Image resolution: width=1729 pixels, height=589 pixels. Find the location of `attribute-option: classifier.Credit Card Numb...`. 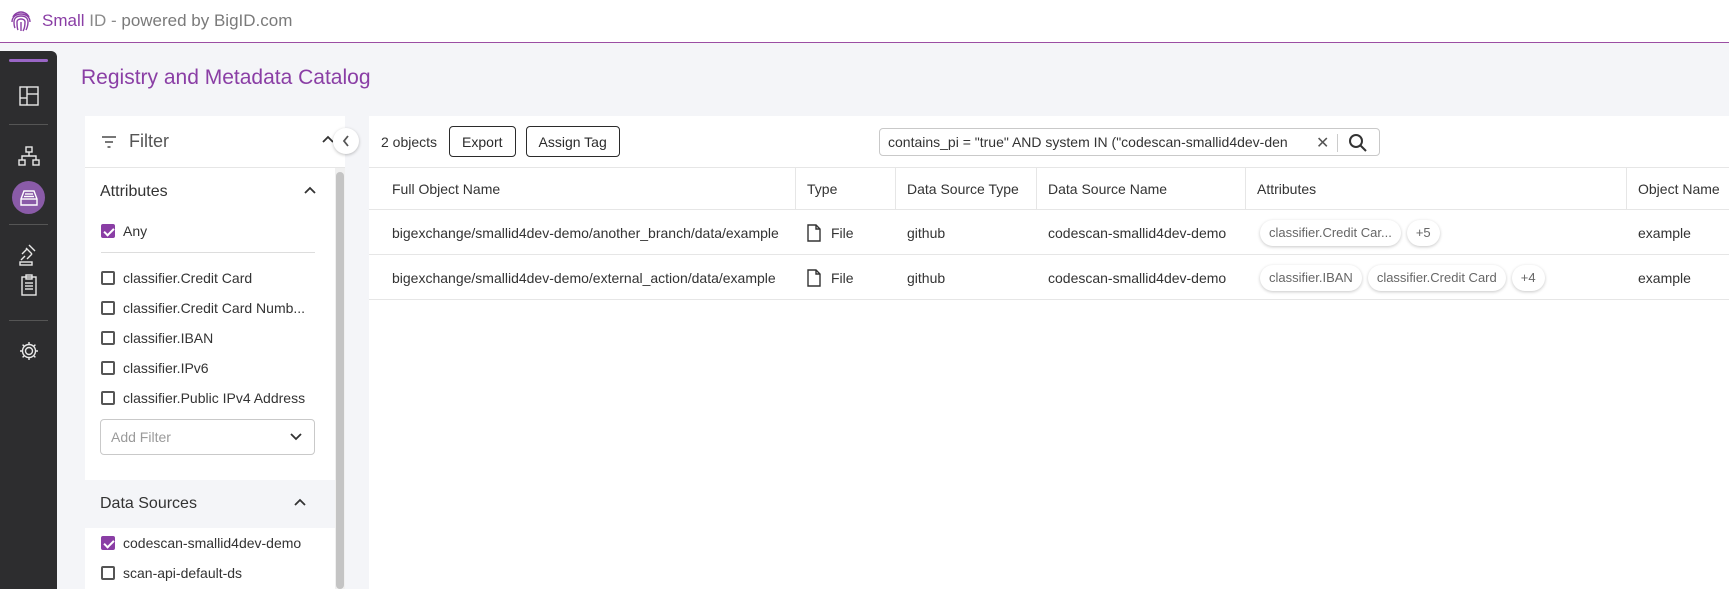

attribute-option: classifier.Credit Card Numb... is located at coordinates (215, 308).